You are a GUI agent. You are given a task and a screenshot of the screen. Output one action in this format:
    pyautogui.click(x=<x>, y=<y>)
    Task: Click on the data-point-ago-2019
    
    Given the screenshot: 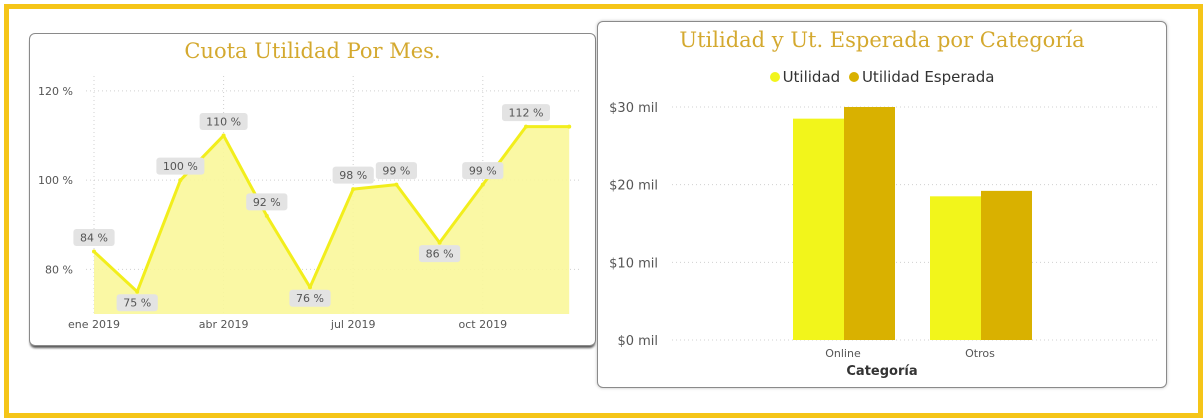 What is the action you would take?
    pyautogui.click(x=396, y=184)
    